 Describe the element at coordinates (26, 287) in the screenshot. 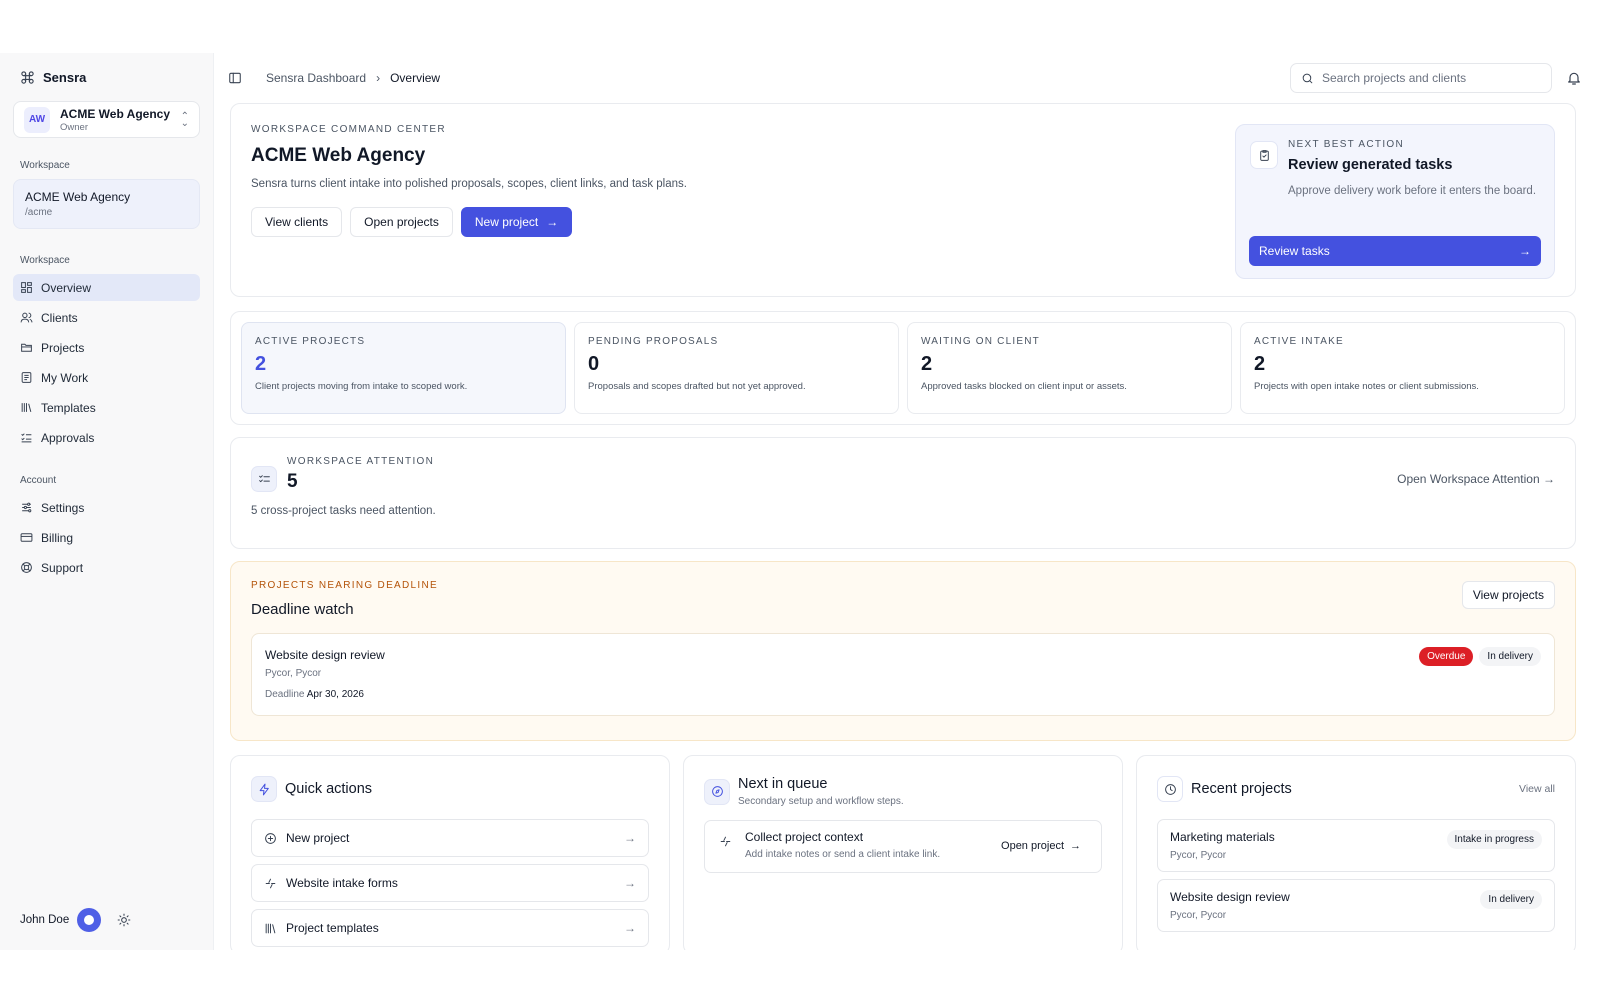

I see `grid-icon` at that location.